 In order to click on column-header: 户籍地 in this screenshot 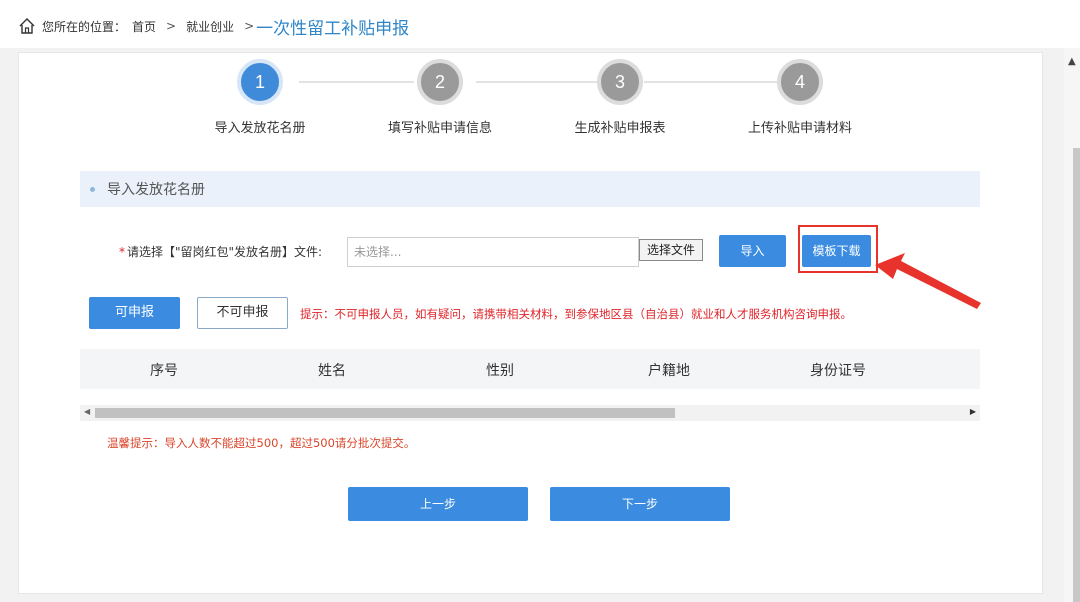, I will do `click(669, 371)`.